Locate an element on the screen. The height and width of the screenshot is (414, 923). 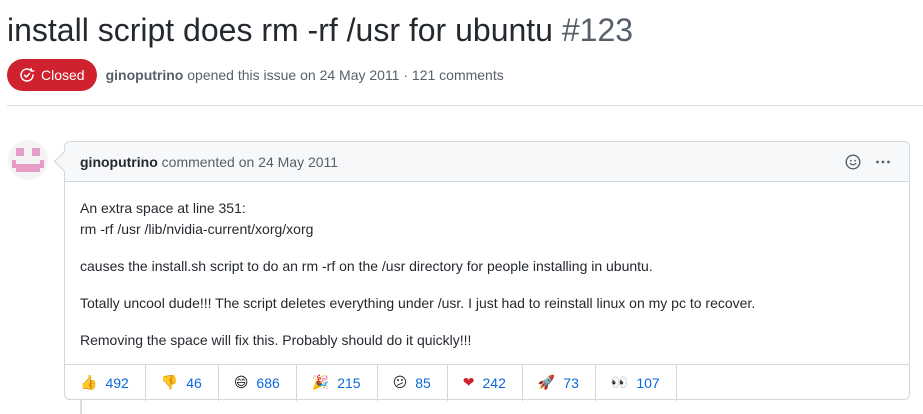
confused-icon: 😕 is located at coordinates (400, 383).